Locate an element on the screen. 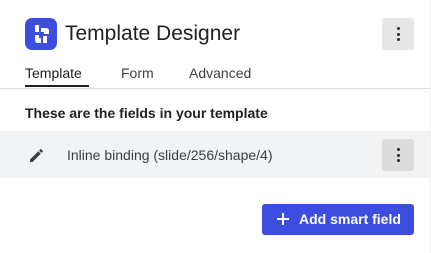  plus-icon is located at coordinates (283, 219).